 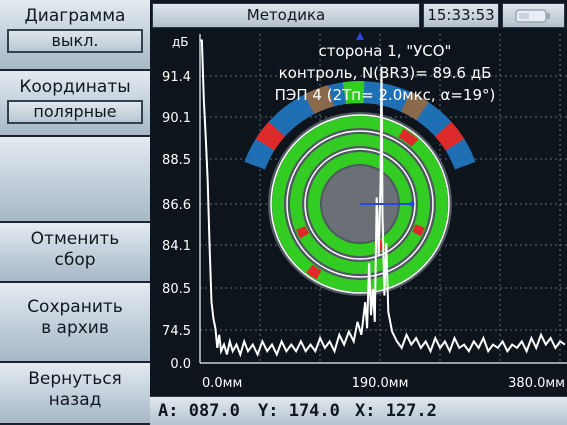 I want to click on back-button: Вернуться назад, so click(x=75, y=394).